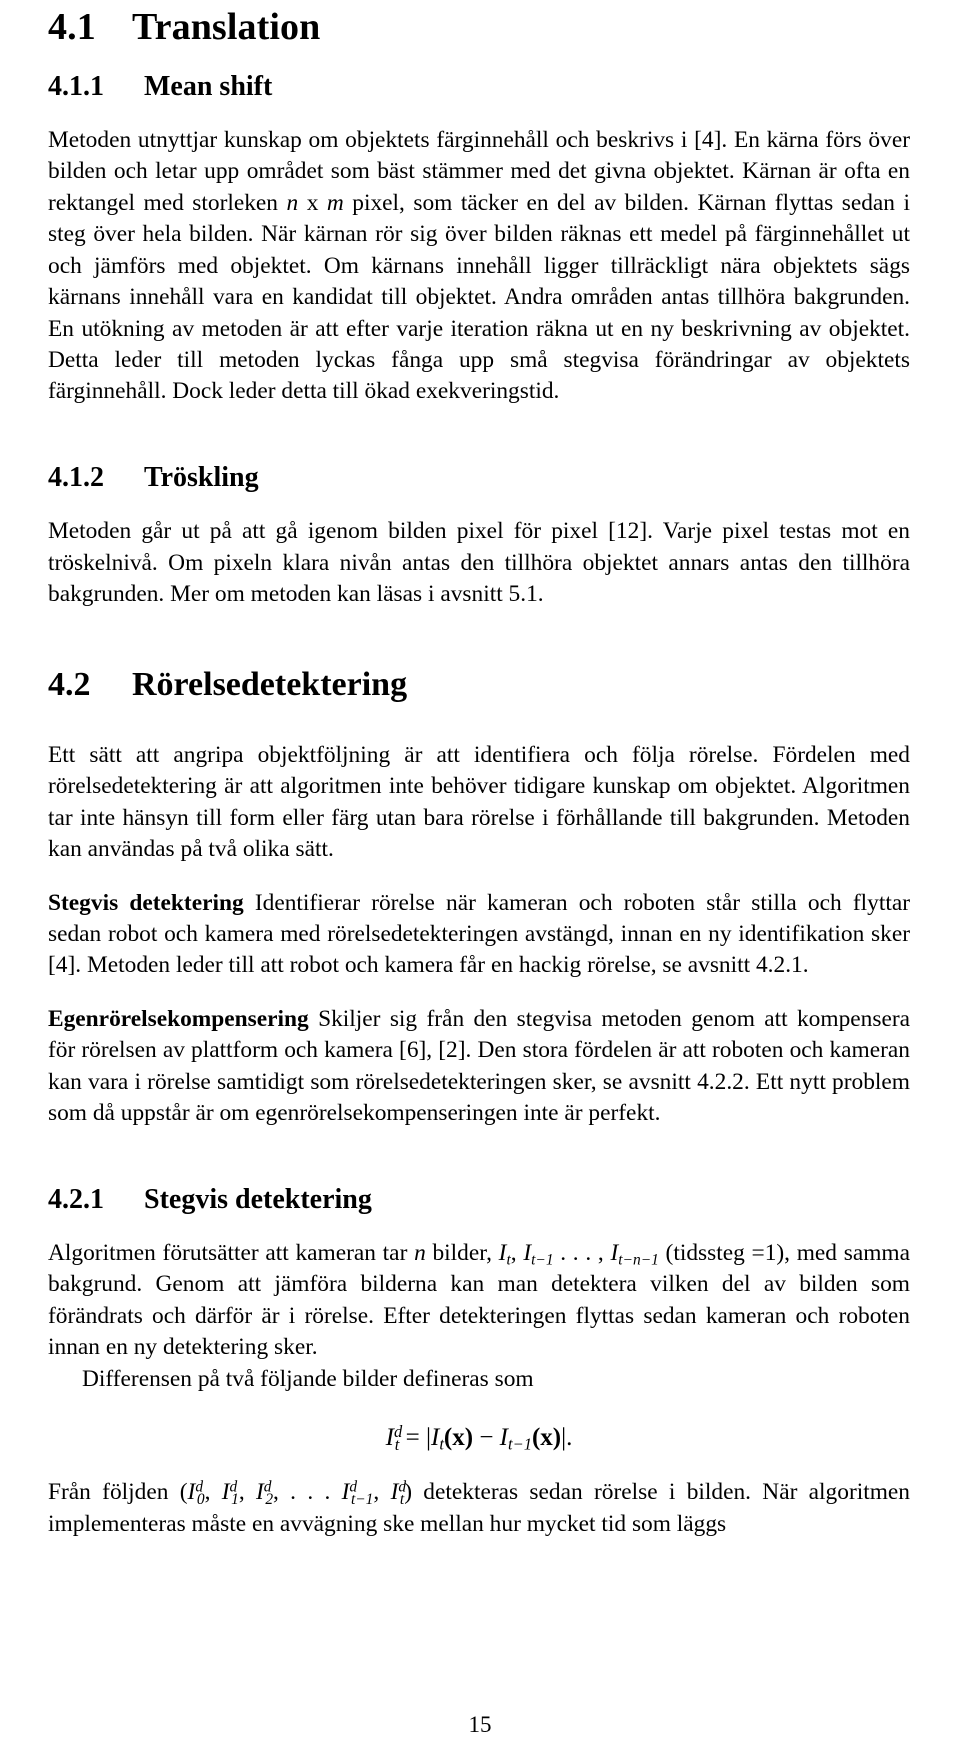 The image size is (960, 1754). I want to click on math-seq-I1: Id1, so click(230, 1493).